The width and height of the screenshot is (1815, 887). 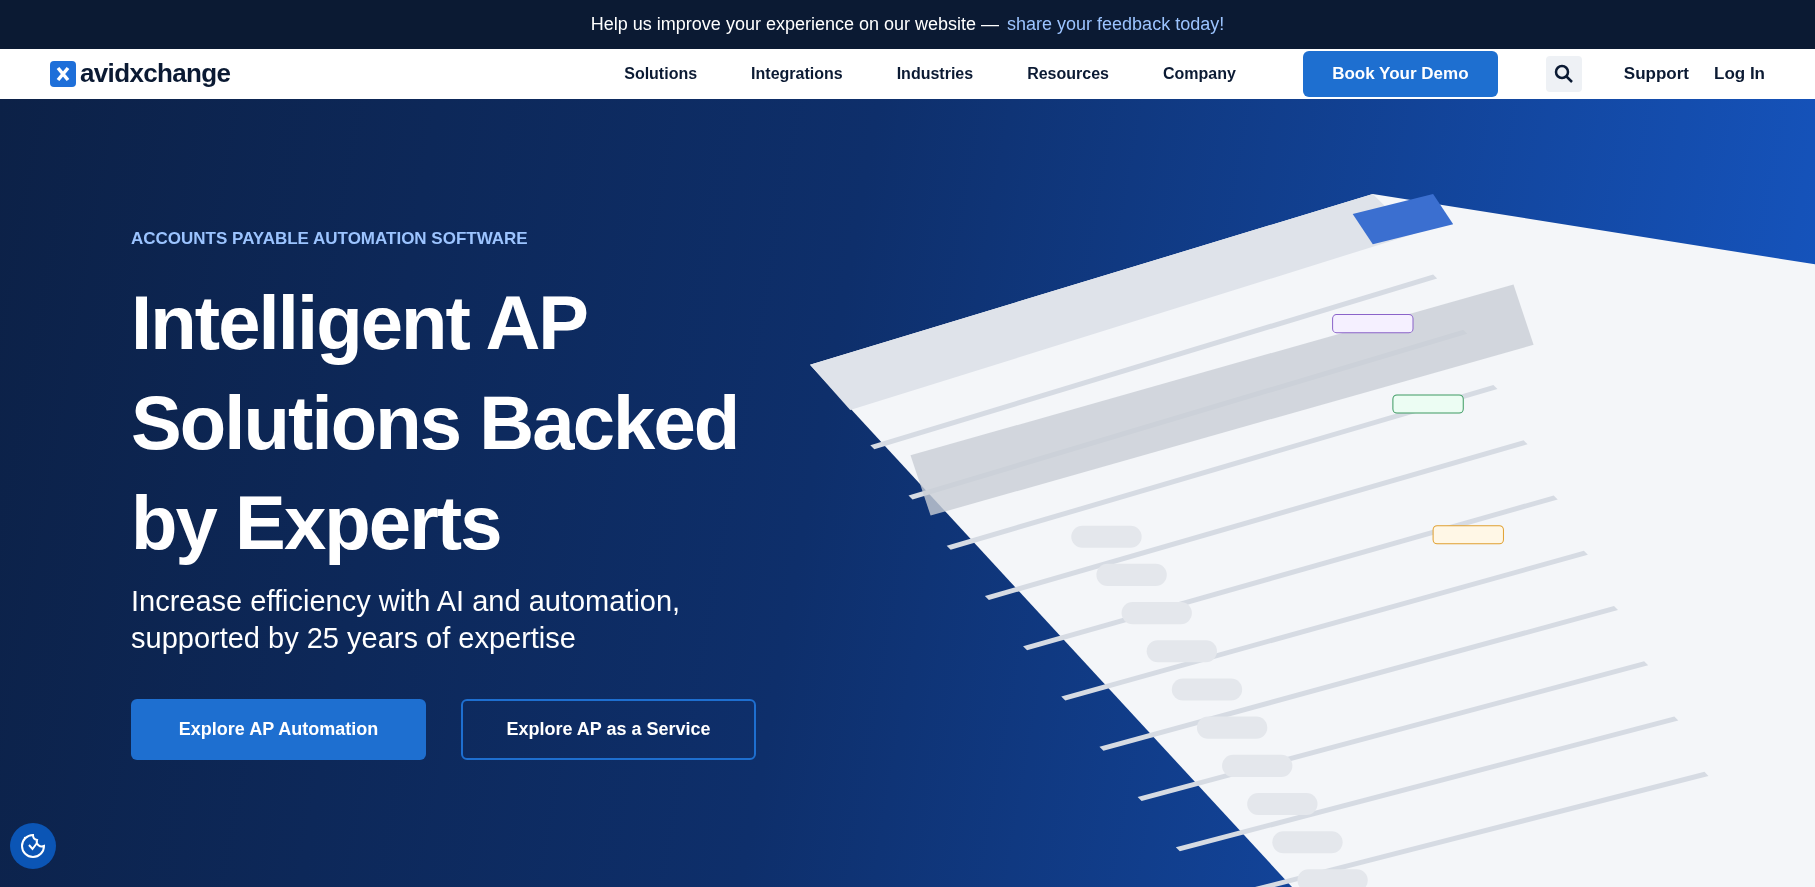 What do you see at coordinates (608, 730) in the screenshot?
I see `hero-button: Explore AP as a Service` at bounding box center [608, 730].